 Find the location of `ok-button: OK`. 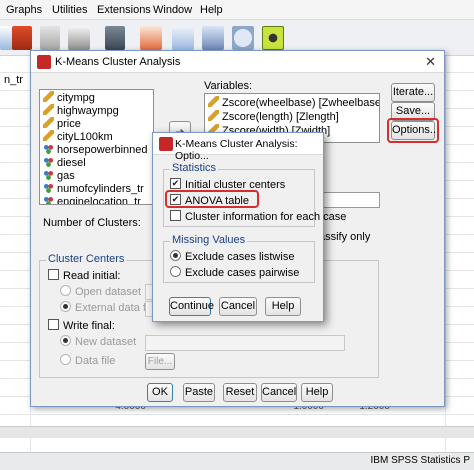

ok-button: OK is located at coordinates (160, 392).